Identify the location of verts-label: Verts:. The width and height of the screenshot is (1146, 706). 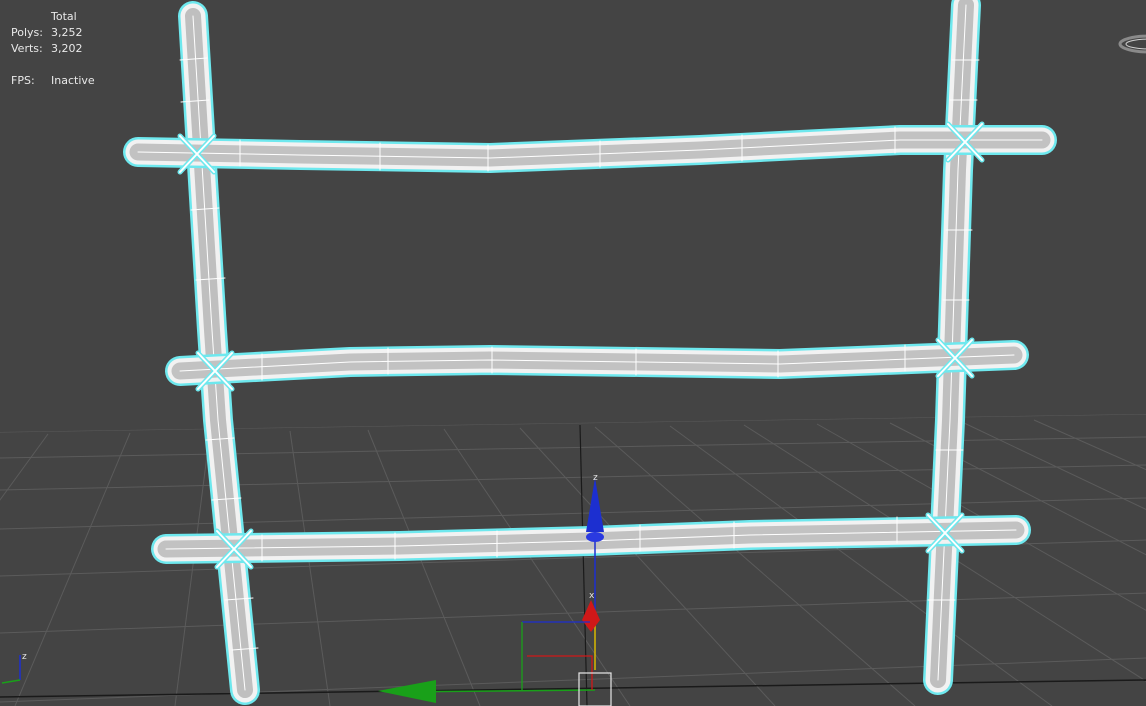
(27, 48).